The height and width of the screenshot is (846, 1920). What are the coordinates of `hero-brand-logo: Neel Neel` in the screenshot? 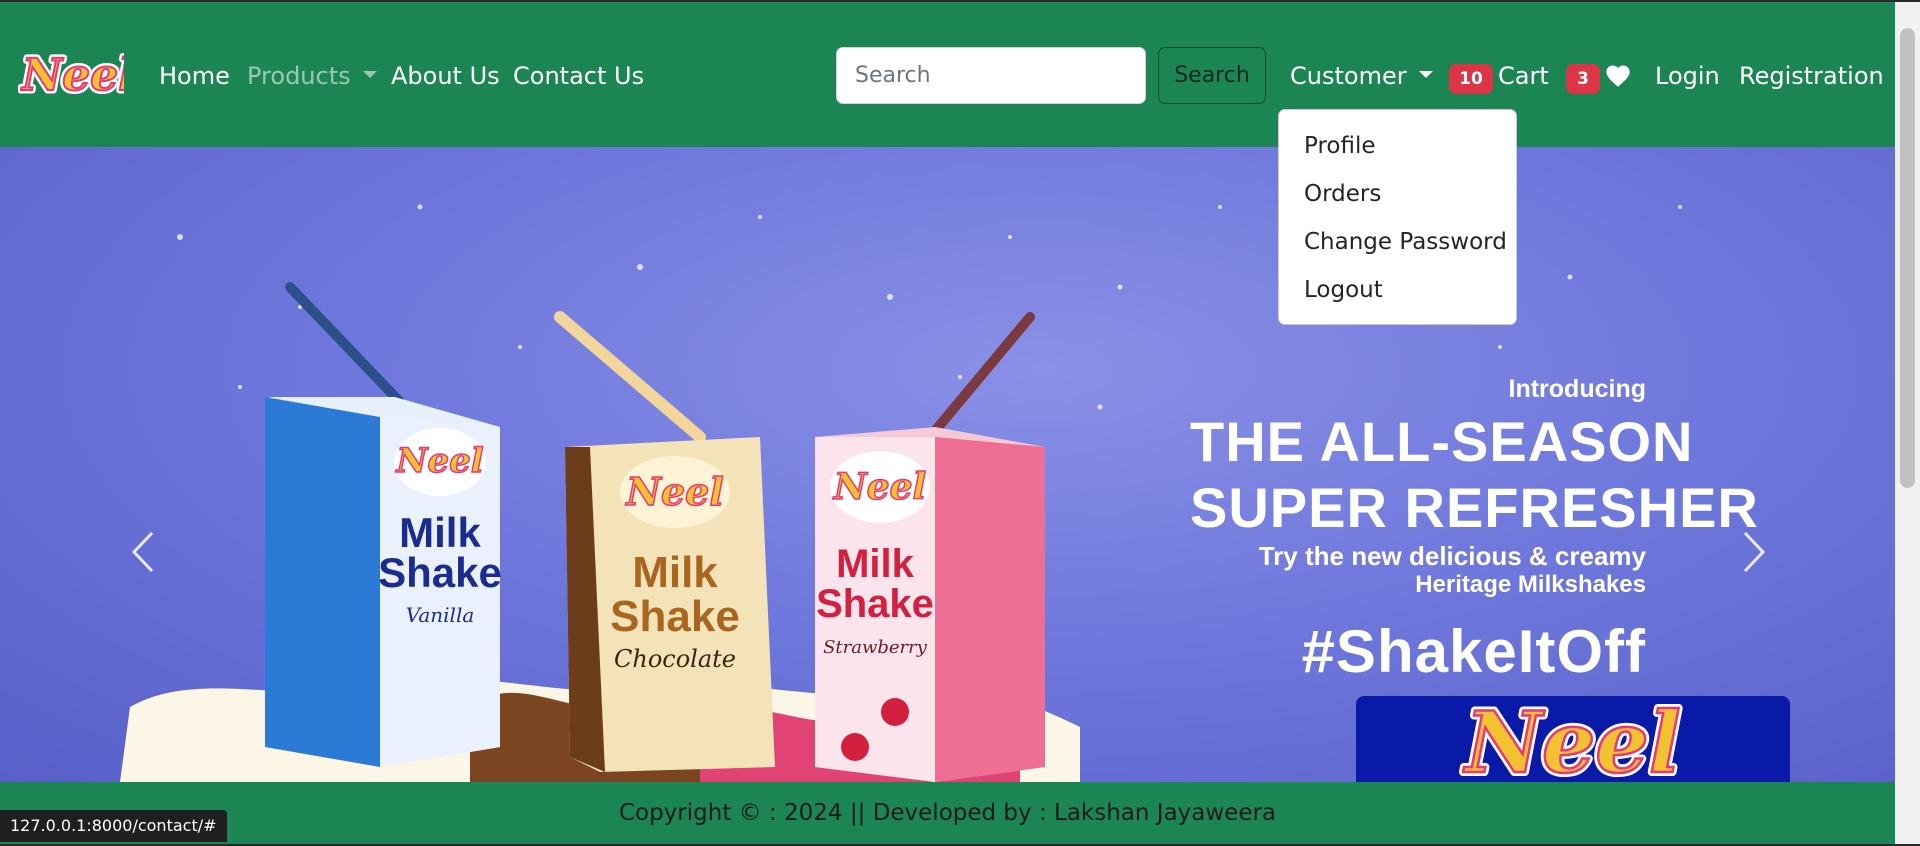 It's located at (1571, 735).